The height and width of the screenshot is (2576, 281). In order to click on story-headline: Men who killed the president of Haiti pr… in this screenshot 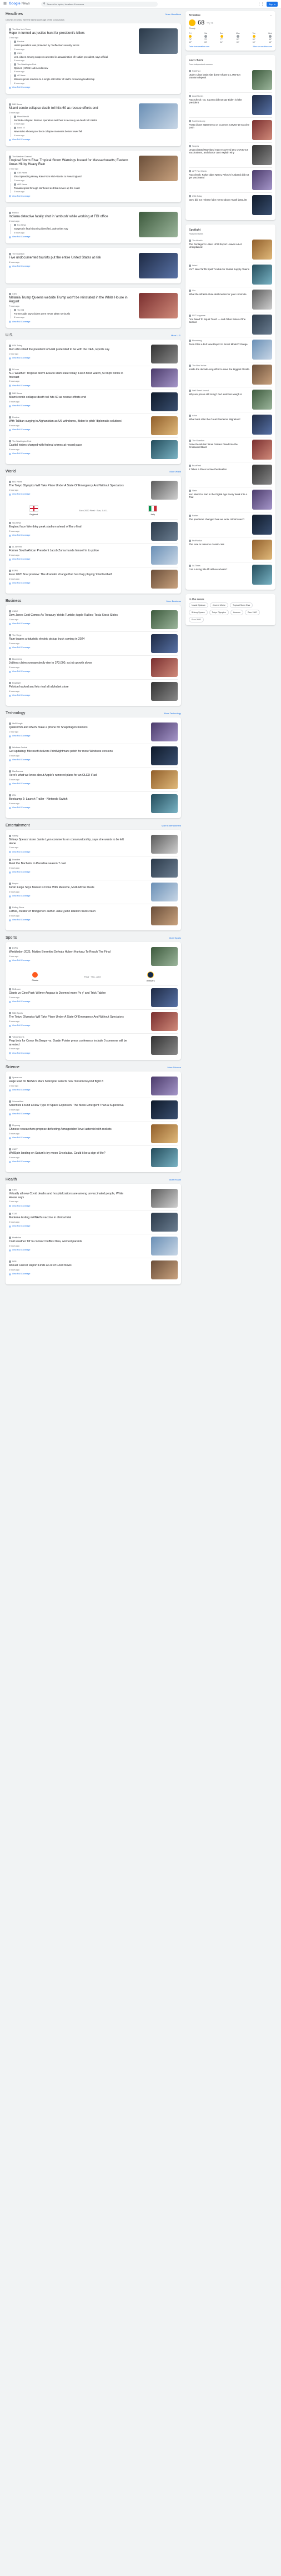, I will do `click(70, 349)`.